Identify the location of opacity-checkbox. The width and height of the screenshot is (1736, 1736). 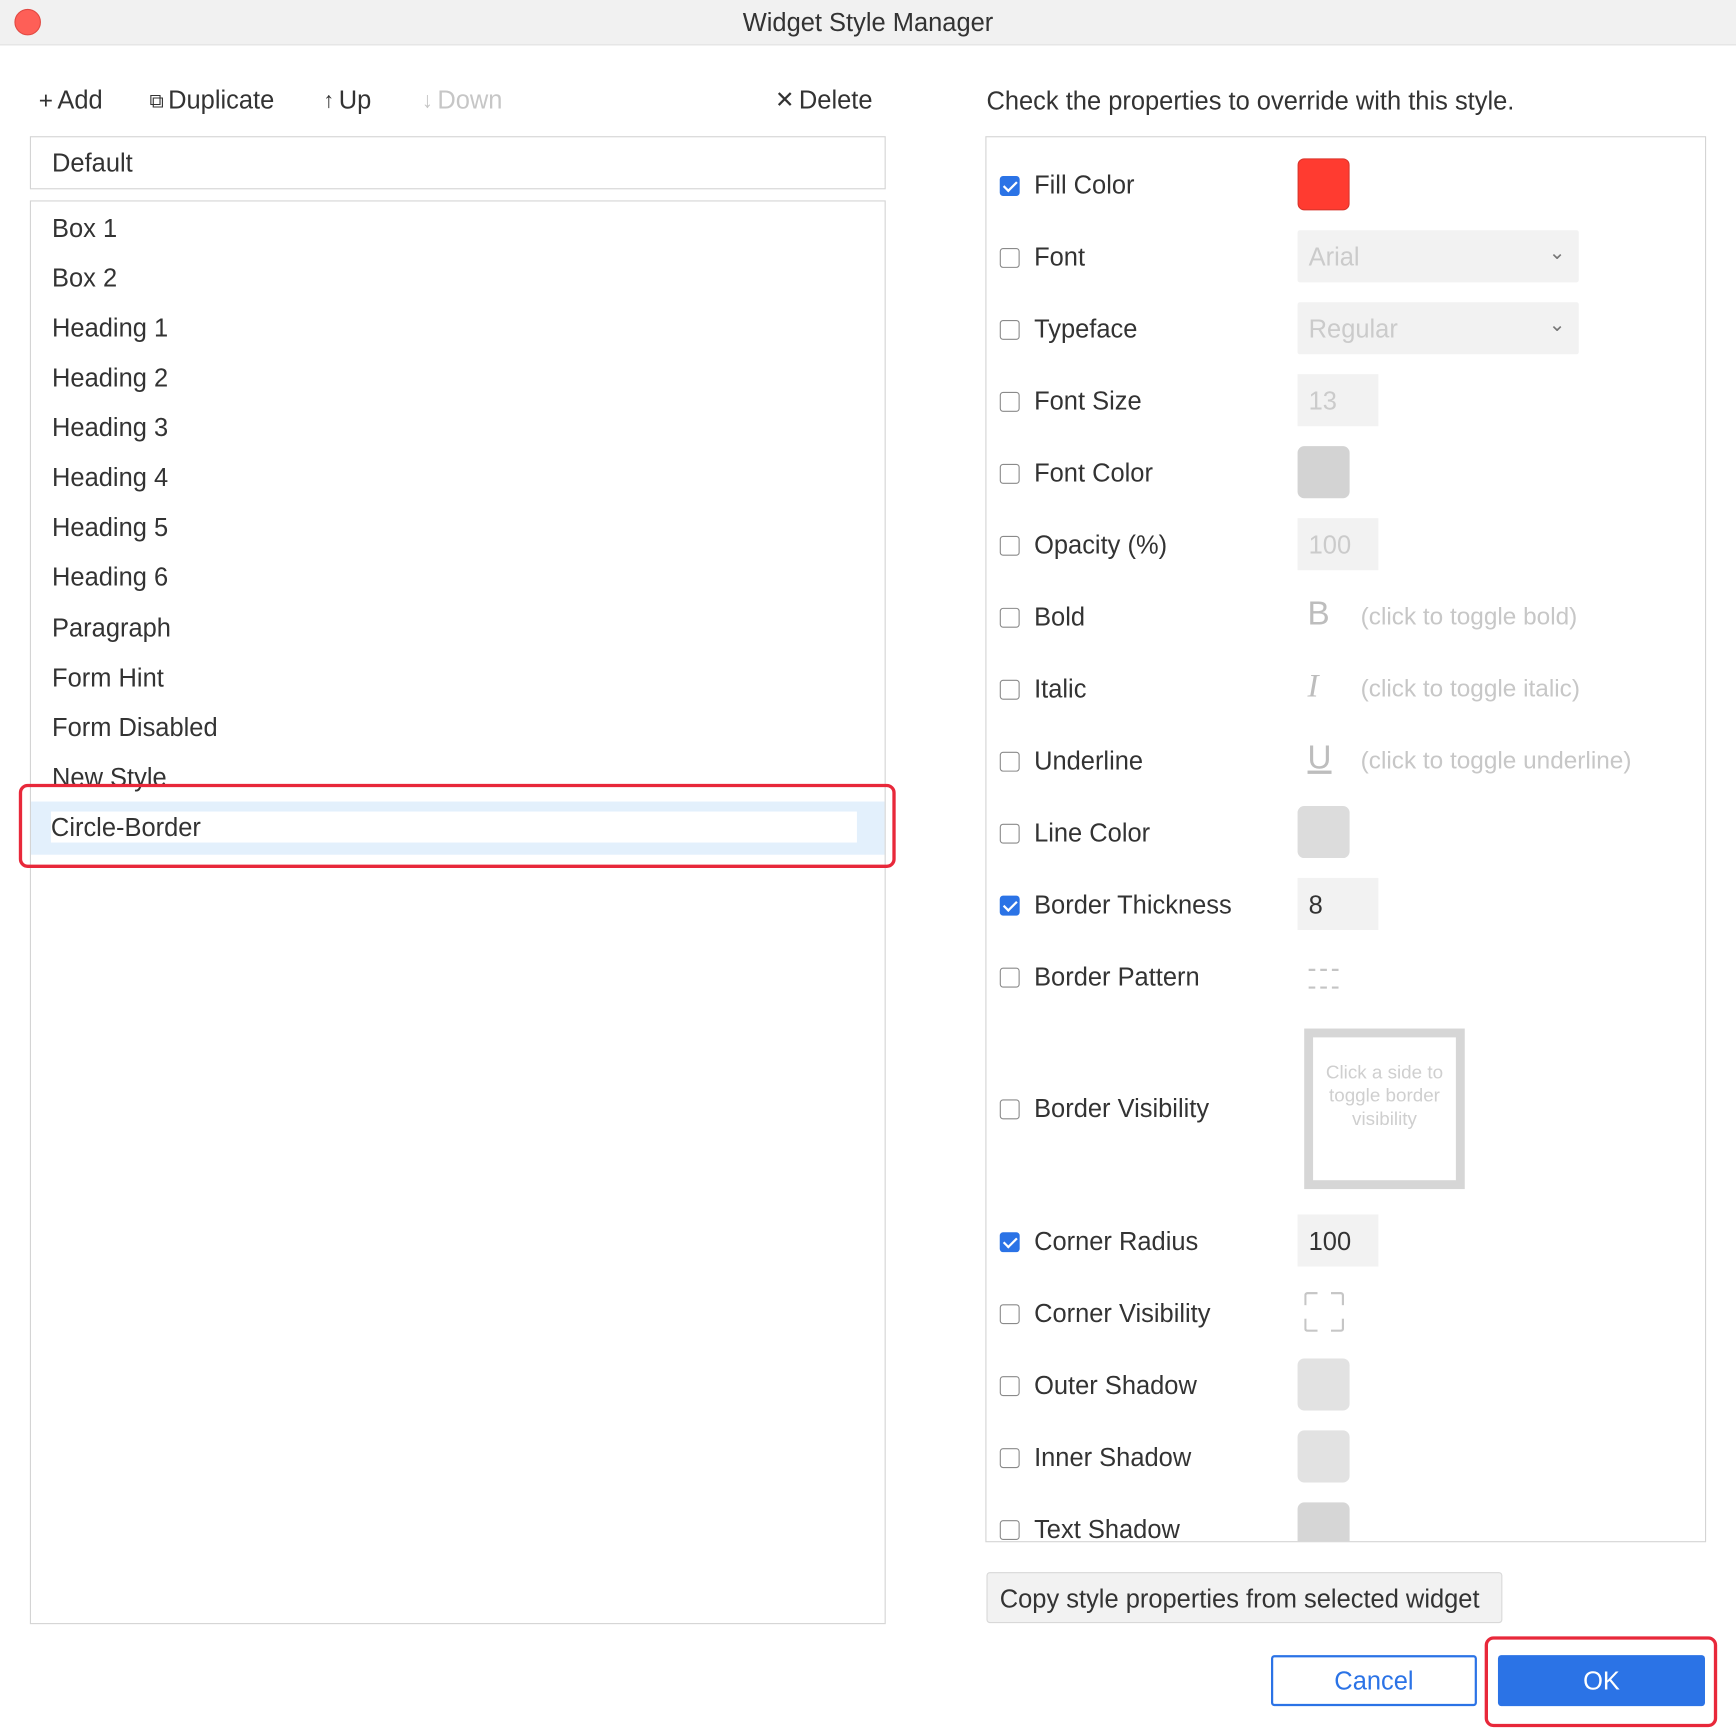
(1009, 545).